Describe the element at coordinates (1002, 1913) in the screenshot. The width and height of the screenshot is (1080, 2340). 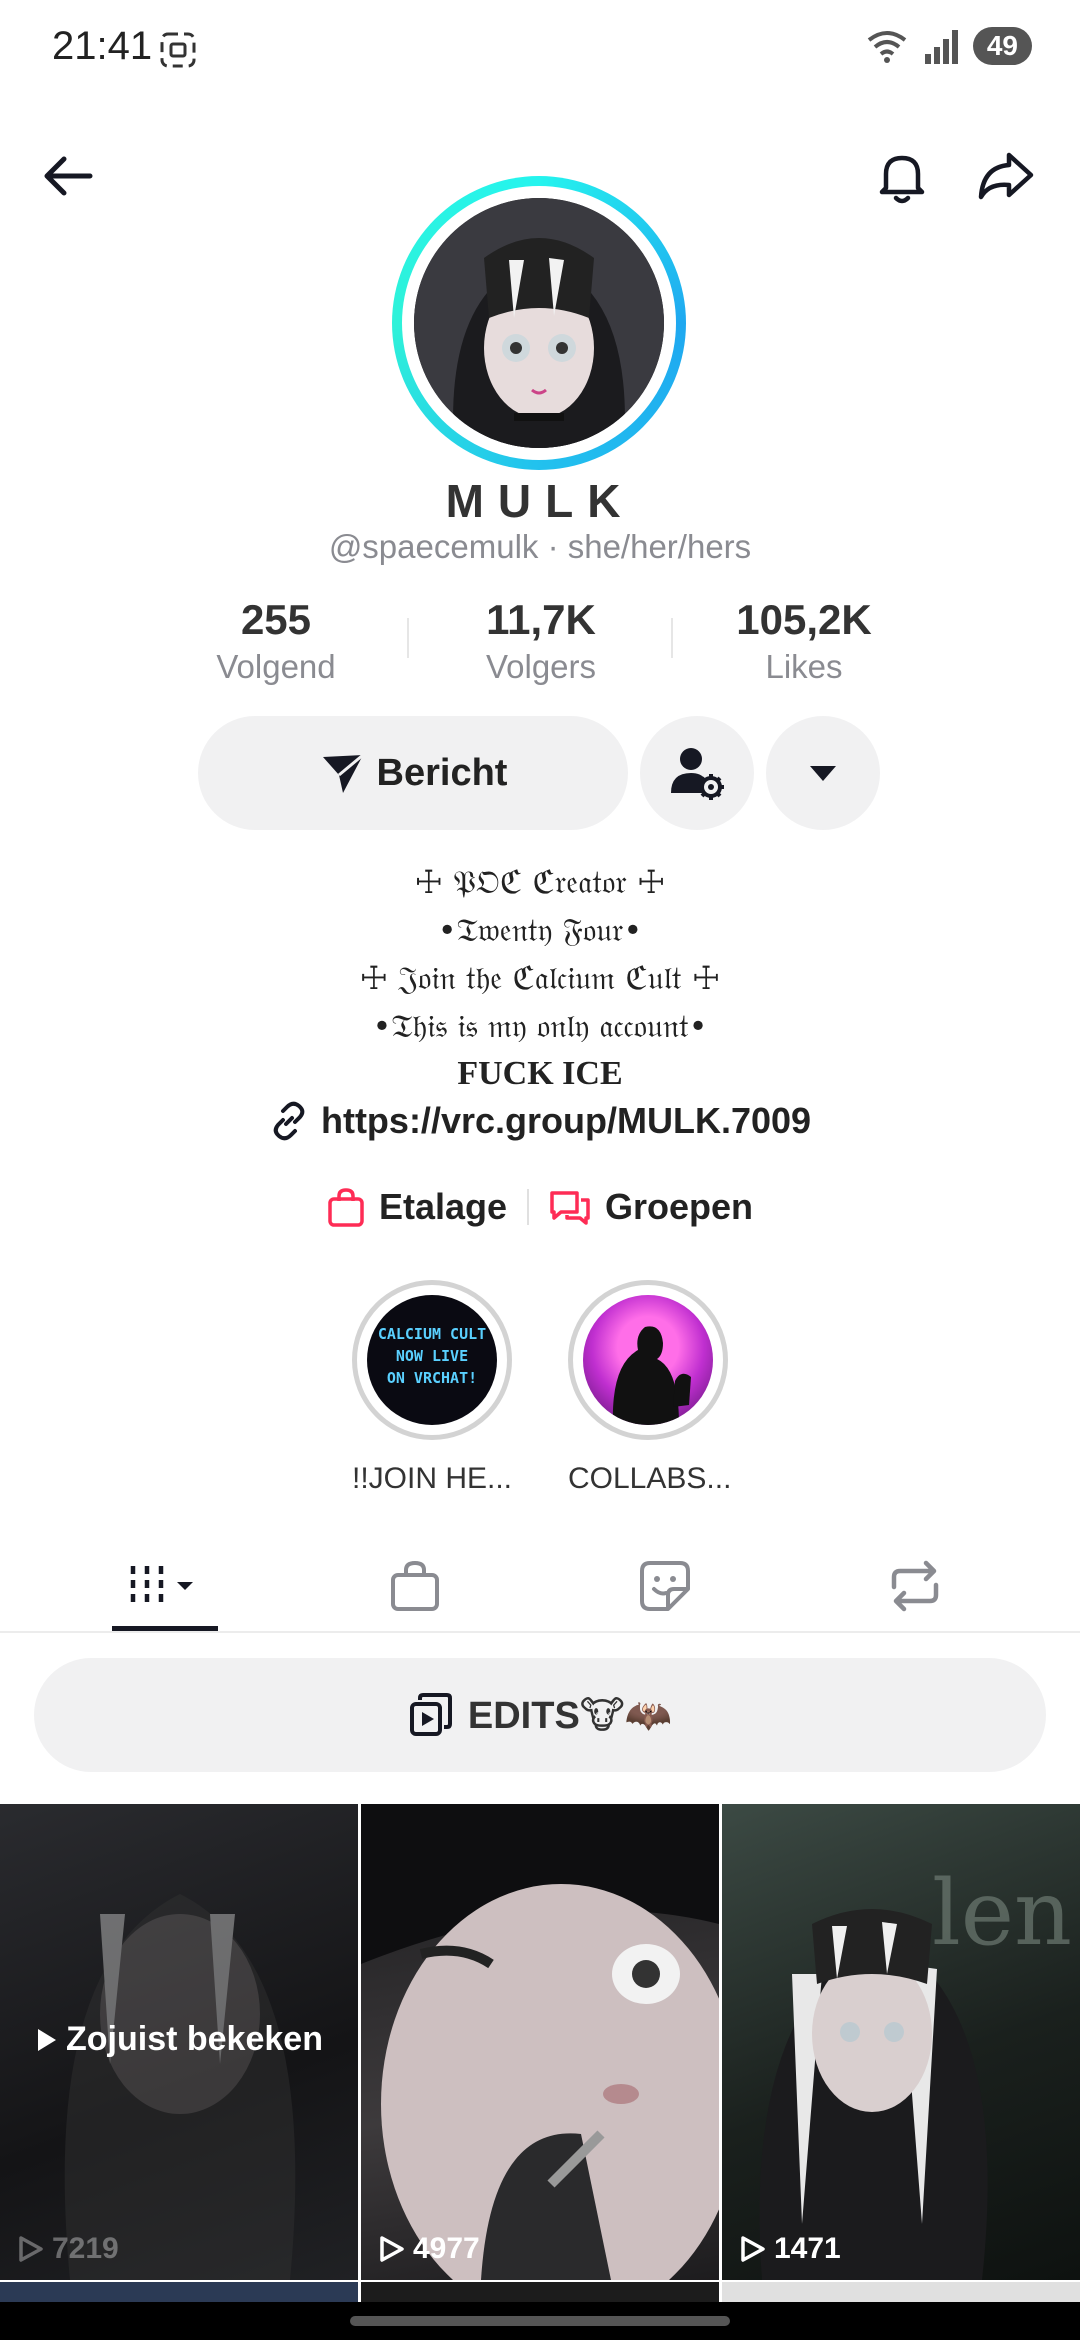
I see `svg-text: len` at that location.